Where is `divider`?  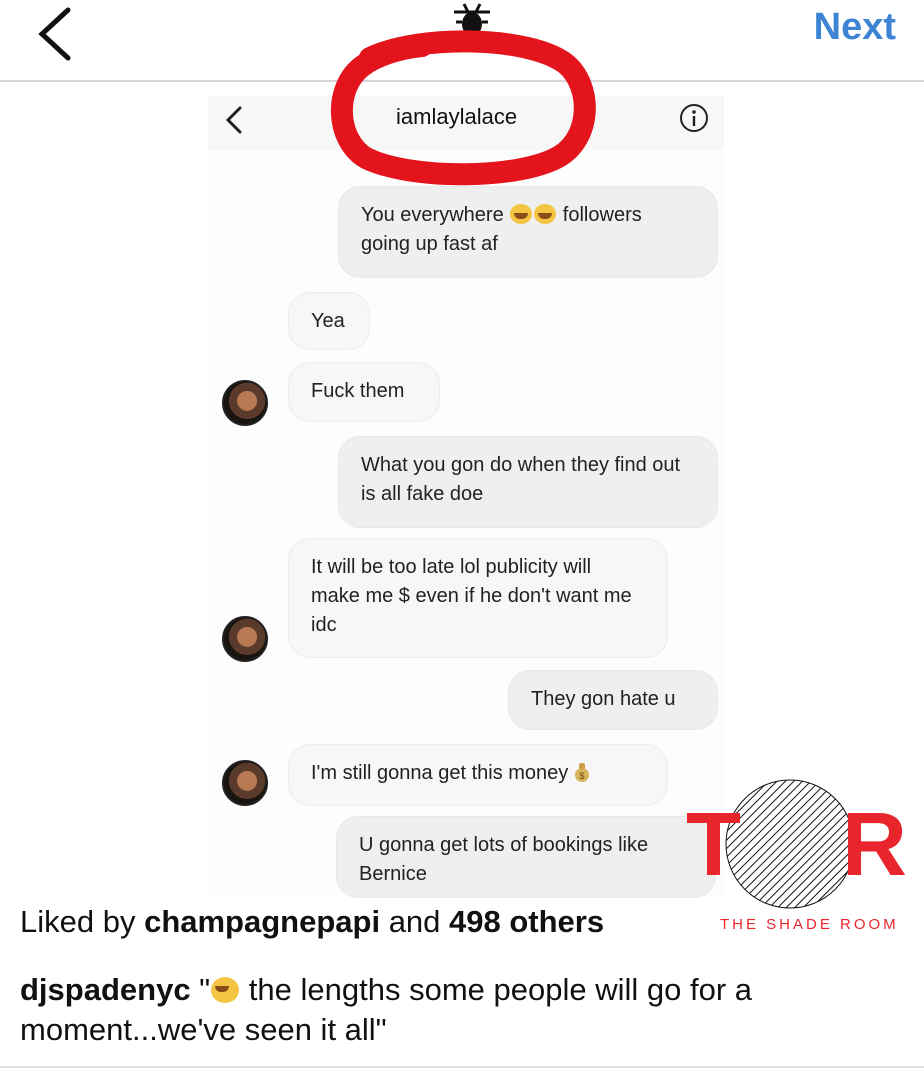
divider is located at coordinates (462, 1067).